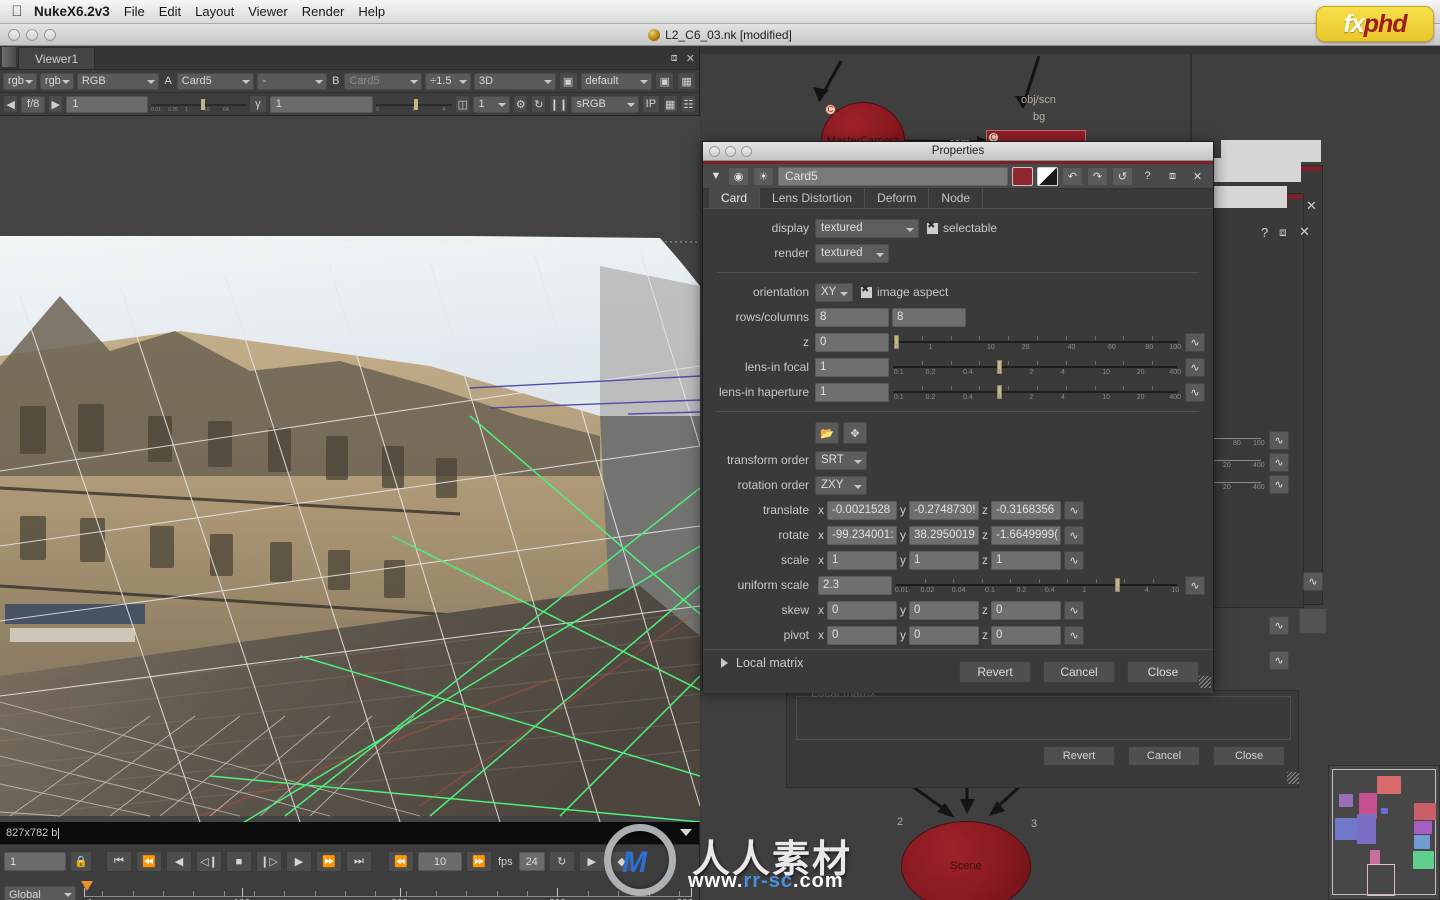 This screenshot has height=900, width=1440. What do you see at coordinates (944, 560) in the screenshot?
I see `scale-y-input: 1` at bounding box center [944, 560].